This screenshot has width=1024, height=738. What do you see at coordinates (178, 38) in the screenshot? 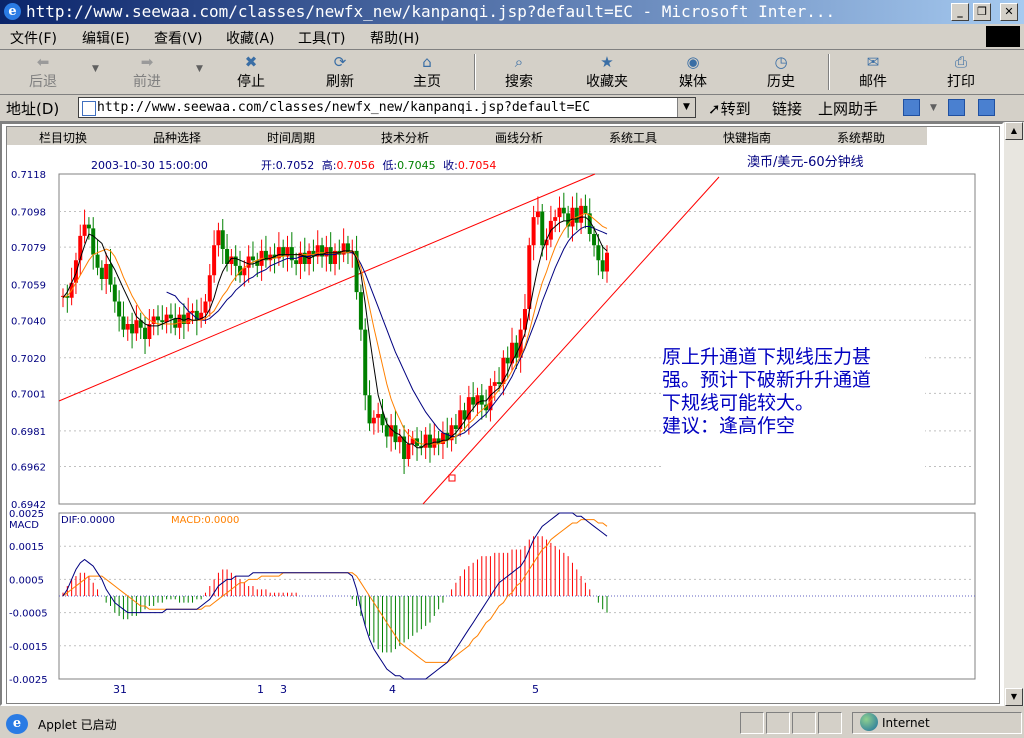
I see `menu-view: 查看(V)` at bounding box center [178, 38].